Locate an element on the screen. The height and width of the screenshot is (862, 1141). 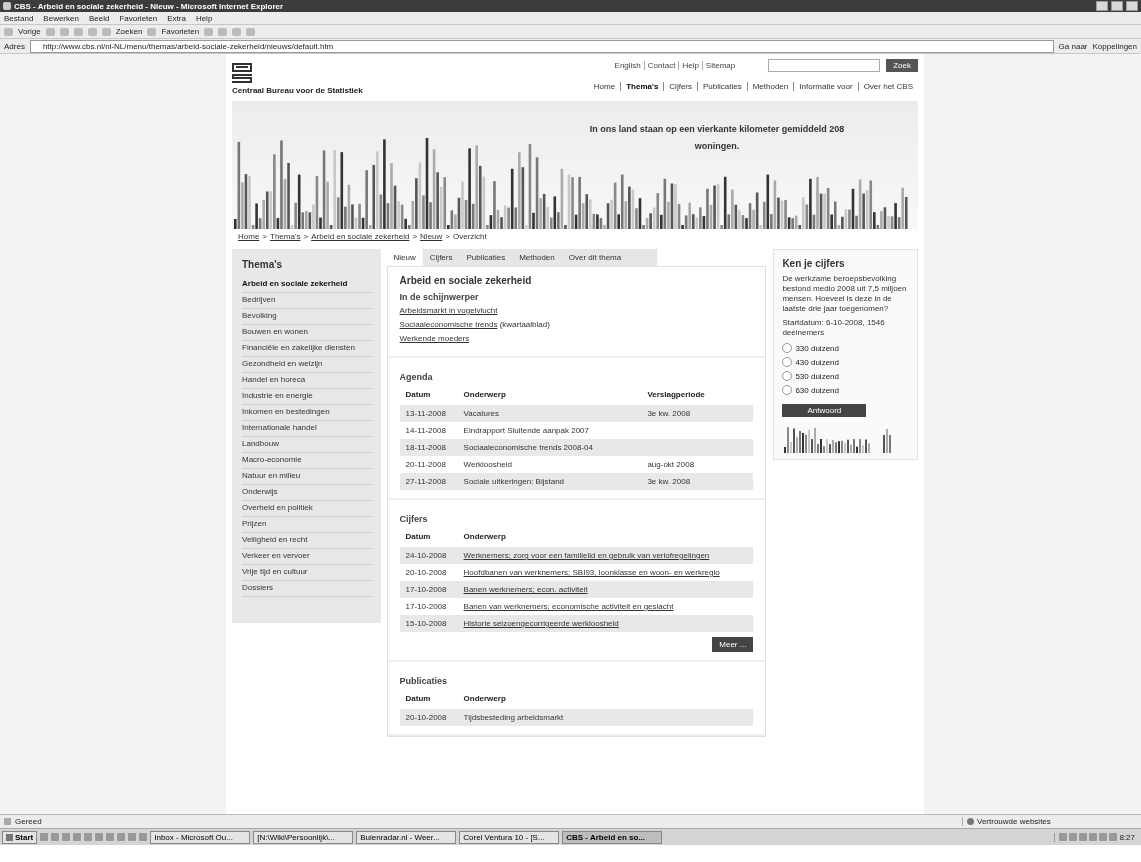
option-label: 530 duizend is located at coordinates (817, 376).